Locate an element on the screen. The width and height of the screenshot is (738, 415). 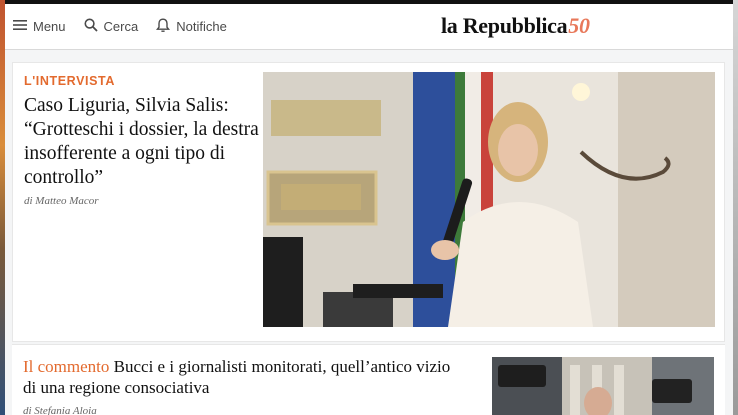
main-story-kicker: L'INTERVISTA is located at coordinates (69, 81).